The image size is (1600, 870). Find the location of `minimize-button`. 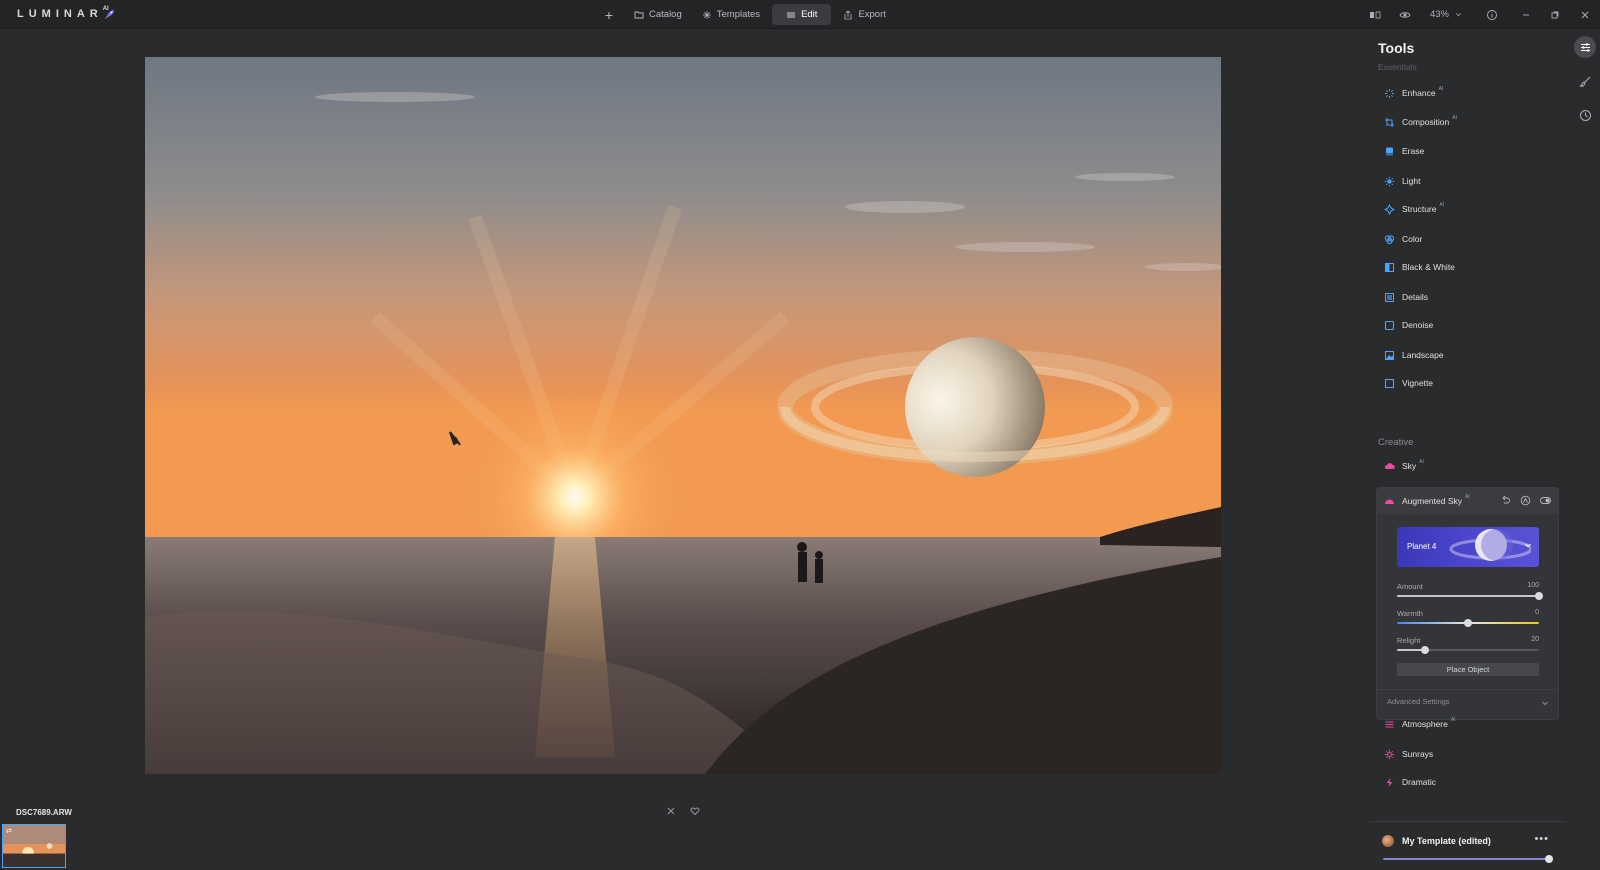

minimize-button is located at coordinates (1526, 14).